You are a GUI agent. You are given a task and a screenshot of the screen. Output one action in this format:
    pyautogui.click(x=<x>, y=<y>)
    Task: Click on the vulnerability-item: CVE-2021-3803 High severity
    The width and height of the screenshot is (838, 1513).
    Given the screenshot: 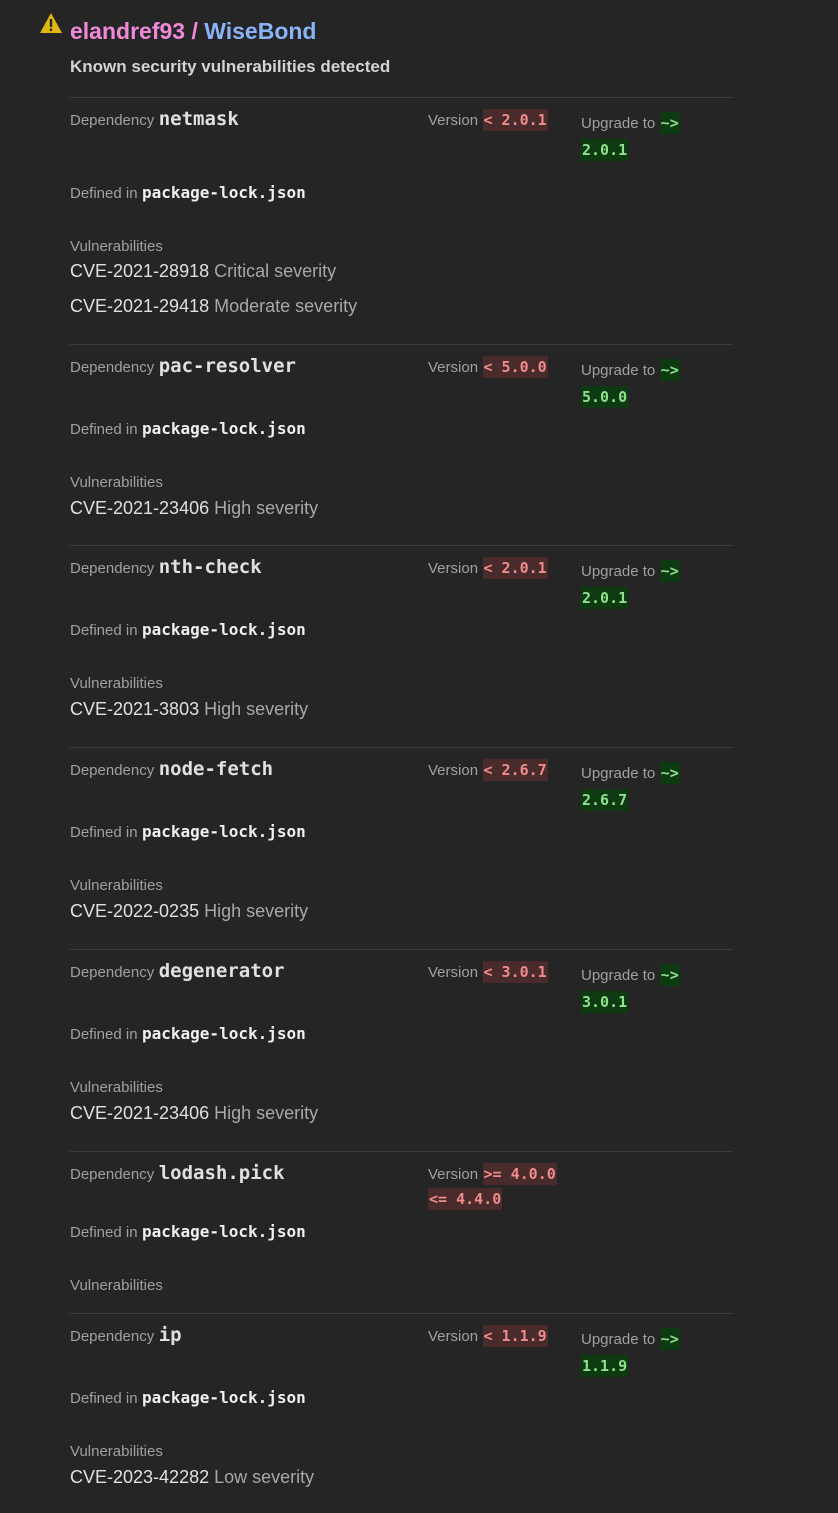 What is the action you would take?
    pyautogui.click(x=189, y=709)
    